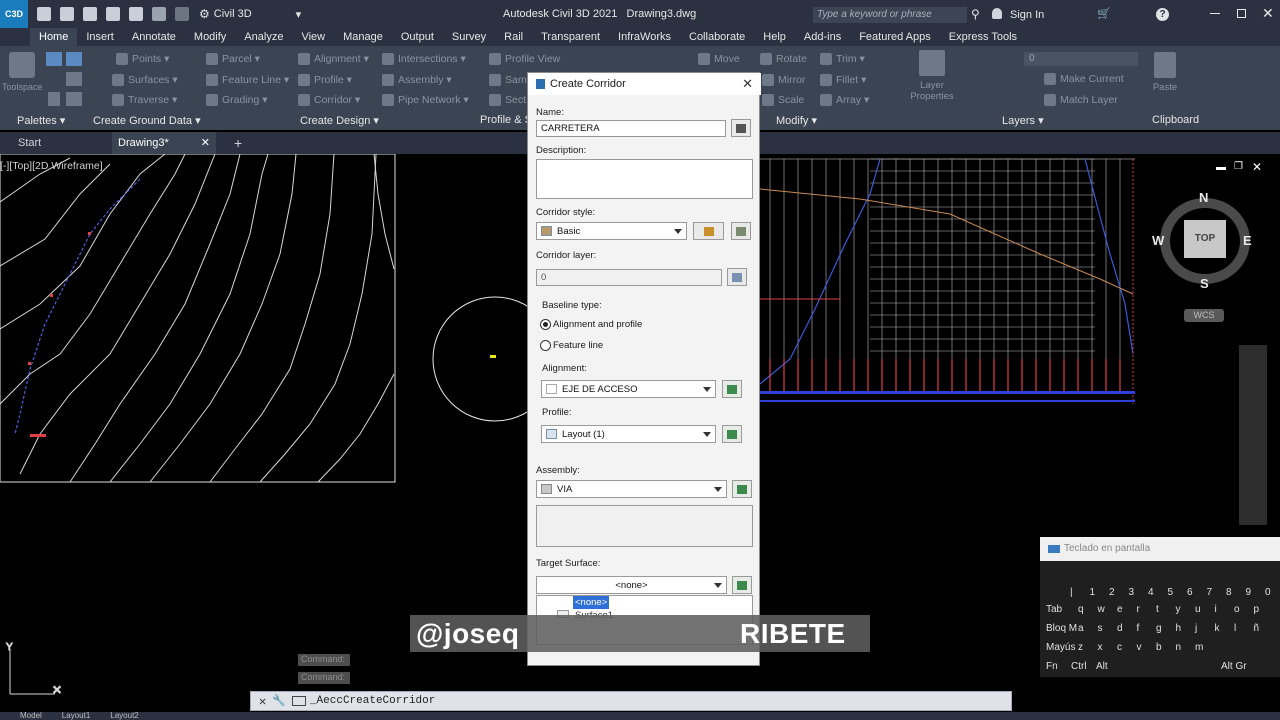  Describe the element at coordinates (1159, 628) in the screenshot. I see `osk-key: g` at that location.